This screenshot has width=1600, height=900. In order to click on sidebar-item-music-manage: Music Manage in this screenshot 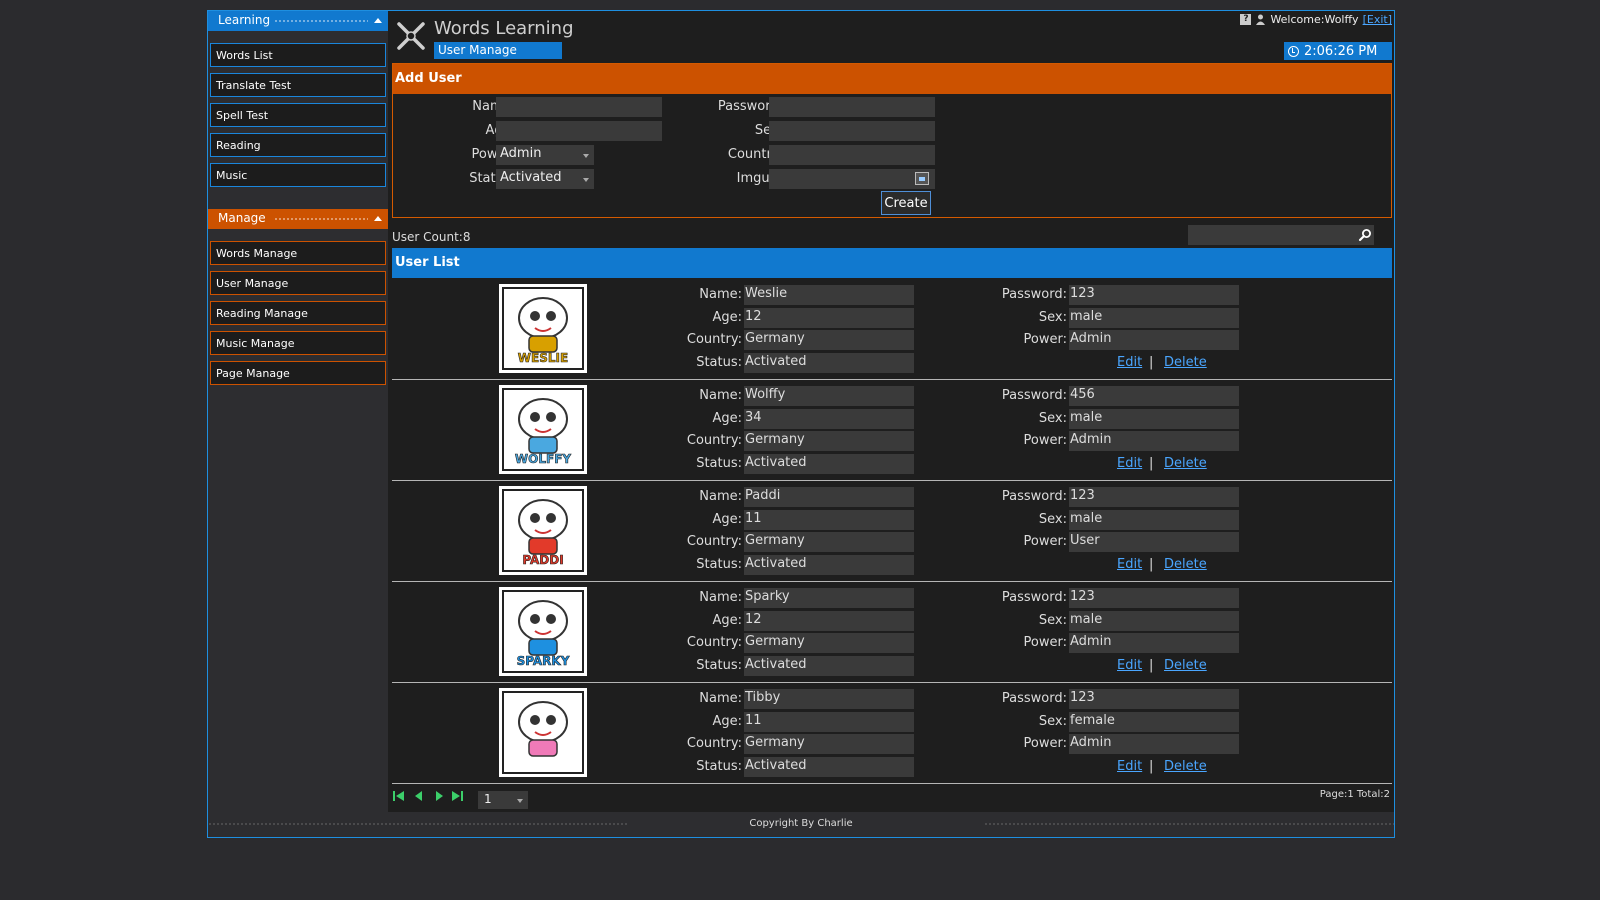, I will do `click(298, 343)`.